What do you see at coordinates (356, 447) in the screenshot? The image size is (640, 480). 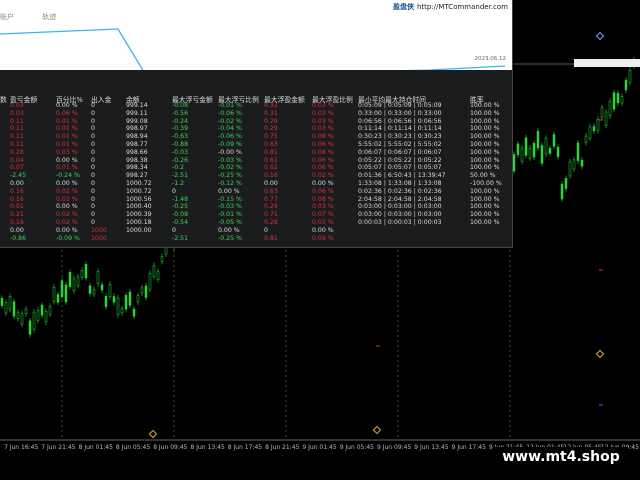 I see `time-axis-label: 9 Jun 05:45` at bounding box center [356, 447].